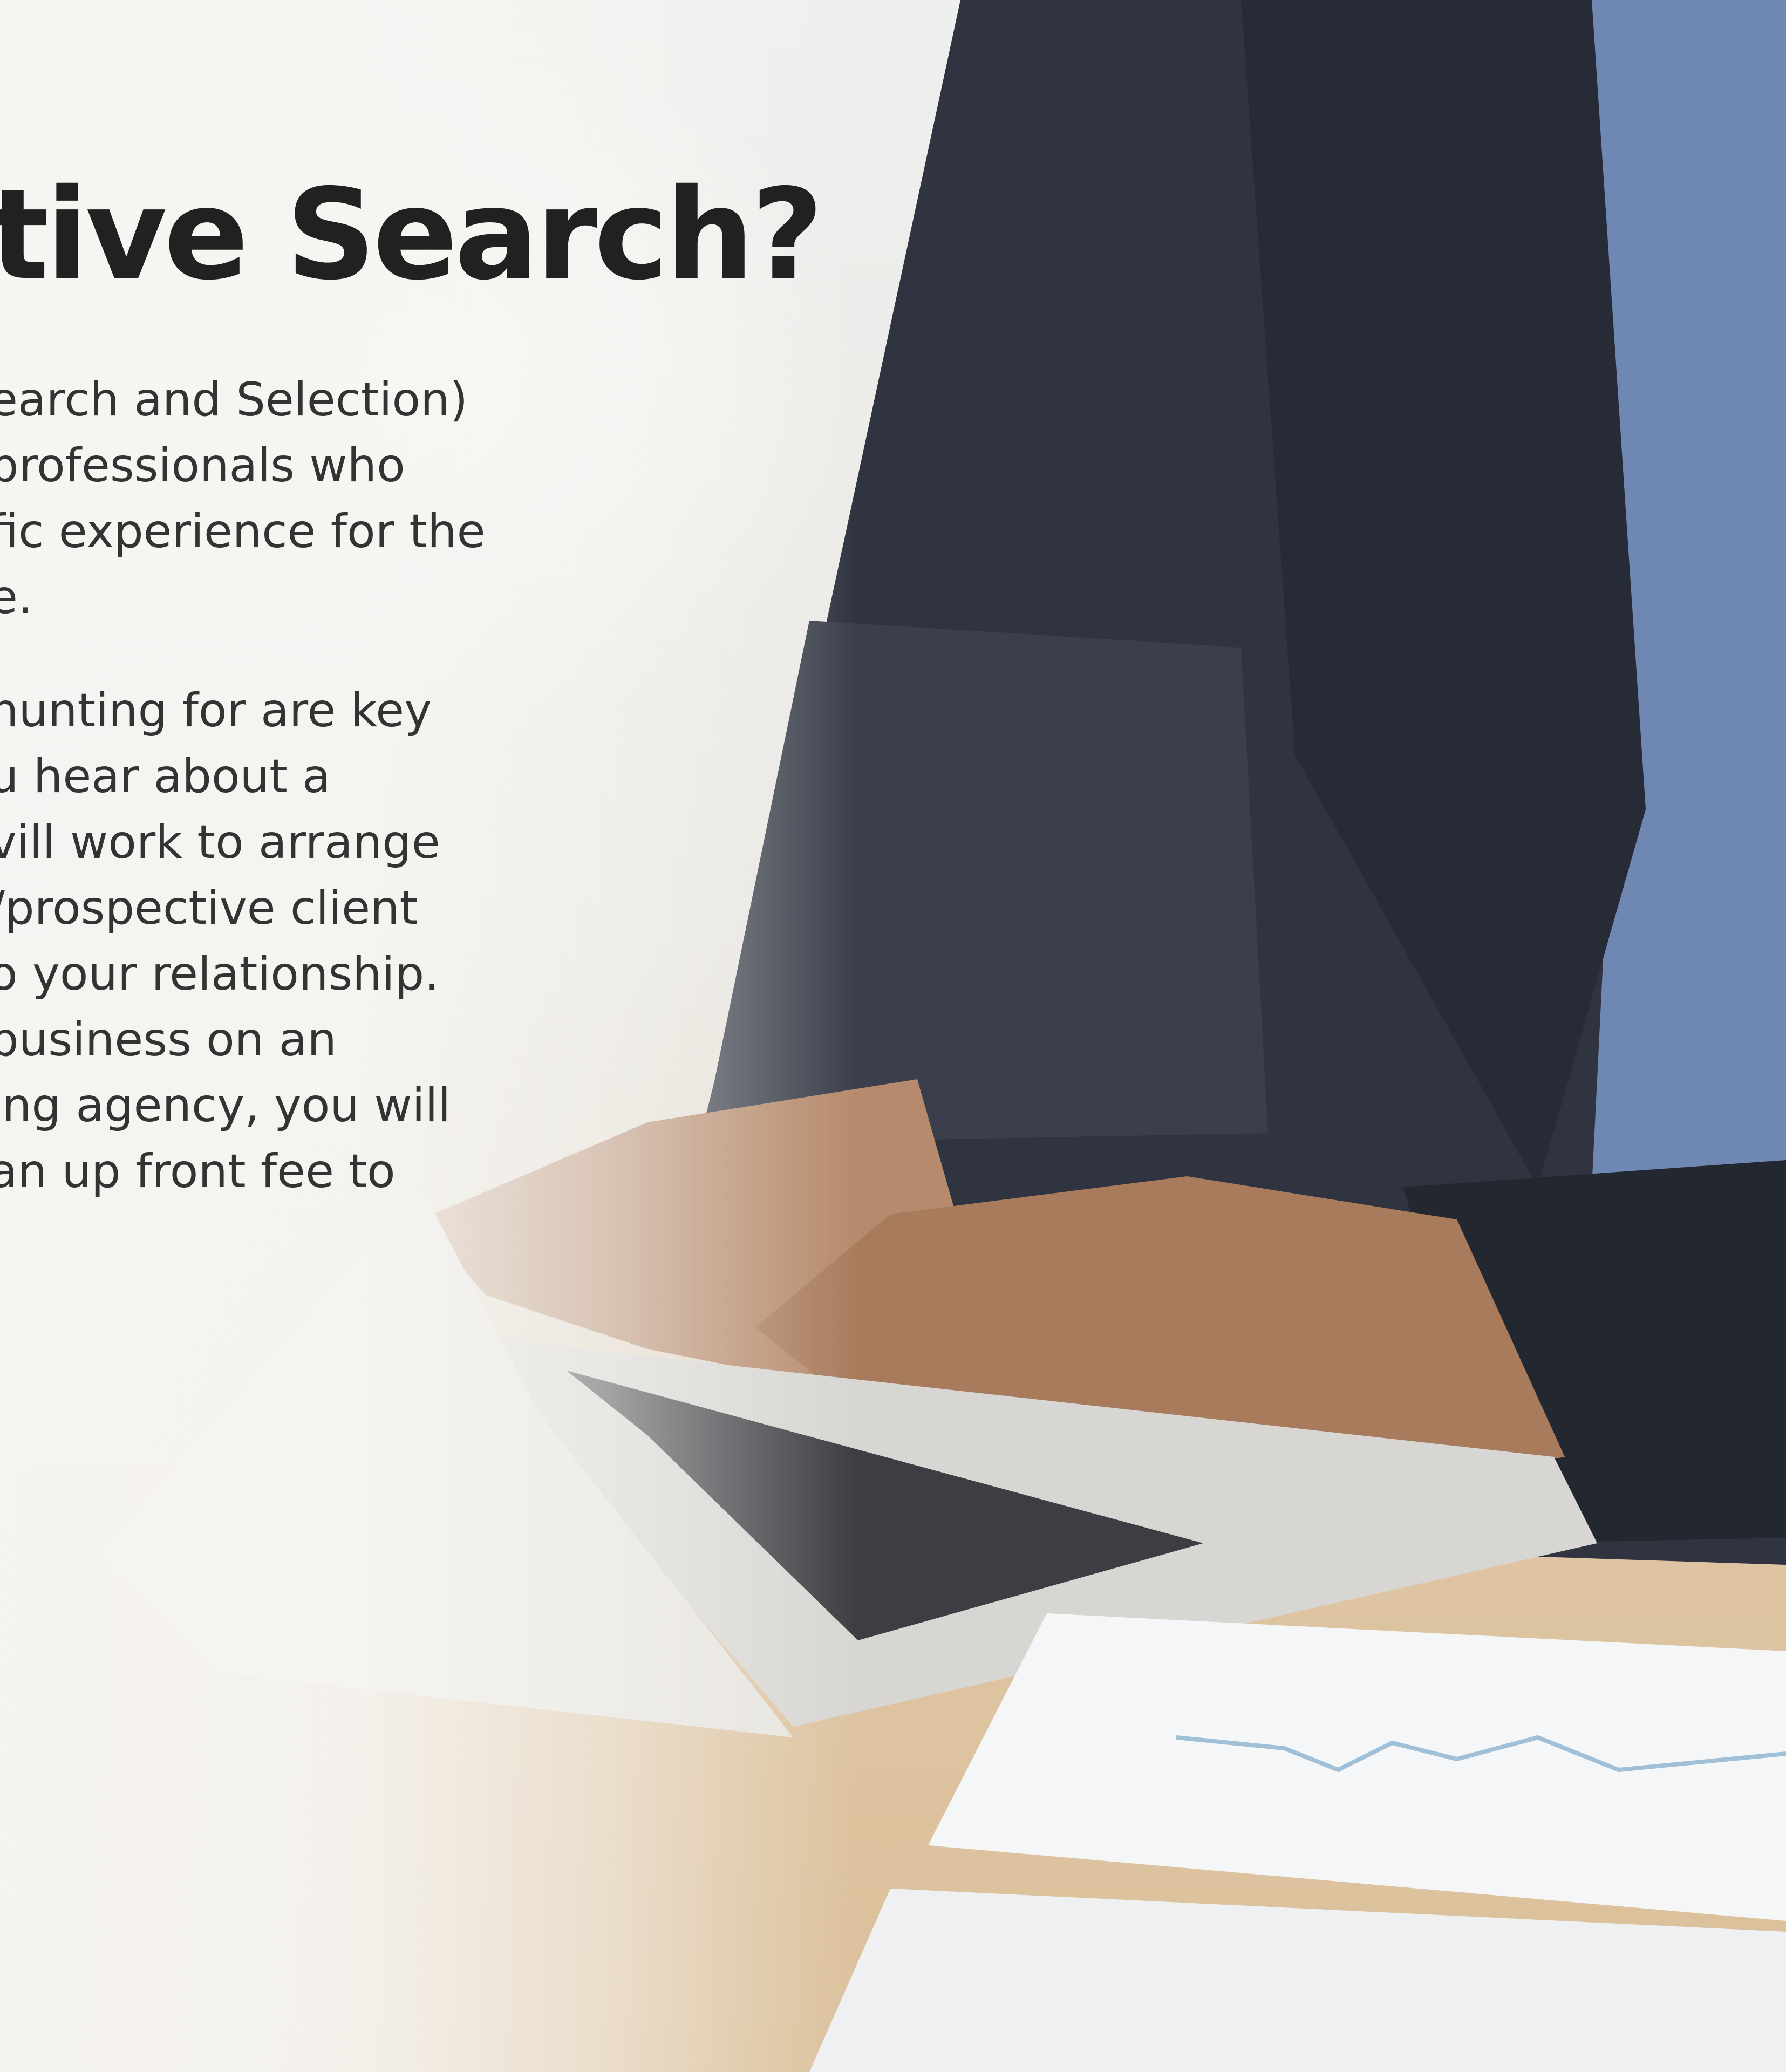 The width and height of the screenshot is (1786, 2072). I want to click on paragraph-line: e., so click(16, 597).